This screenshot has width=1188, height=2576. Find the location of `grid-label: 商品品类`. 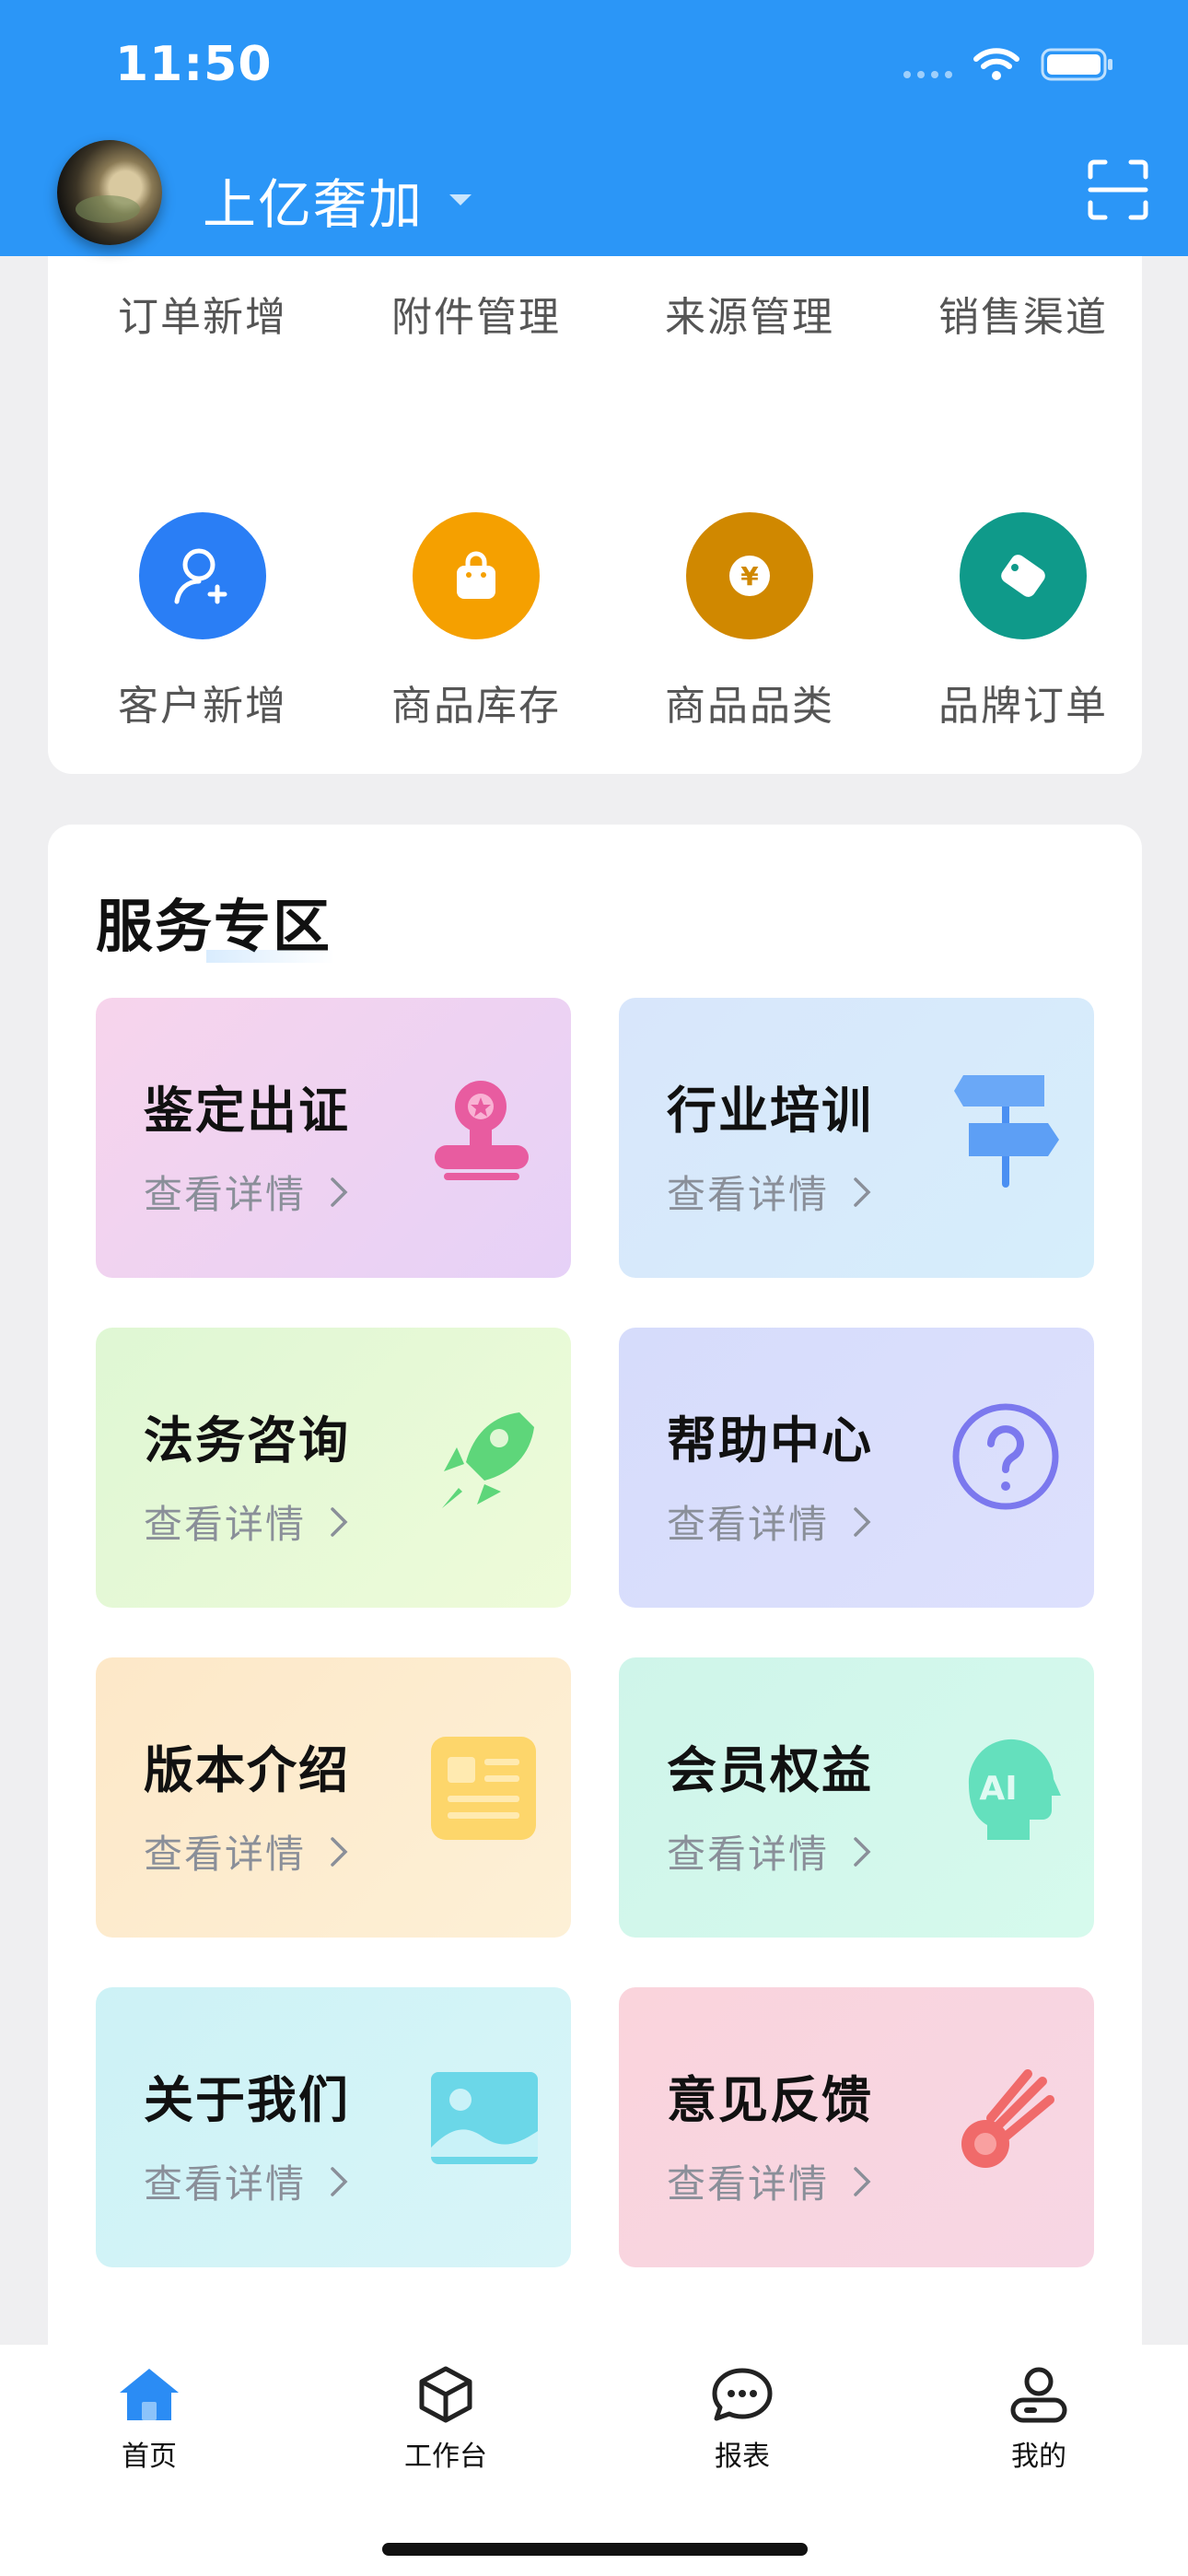

grid-label: 商品品类 is located at coordinates (749, 706).